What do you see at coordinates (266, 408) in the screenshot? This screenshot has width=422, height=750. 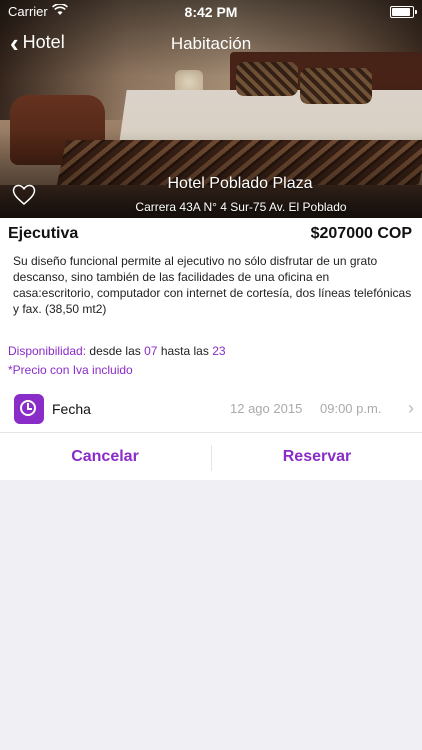 I see `date-value: 12 ago 2015` at bounding box center [266, 408].